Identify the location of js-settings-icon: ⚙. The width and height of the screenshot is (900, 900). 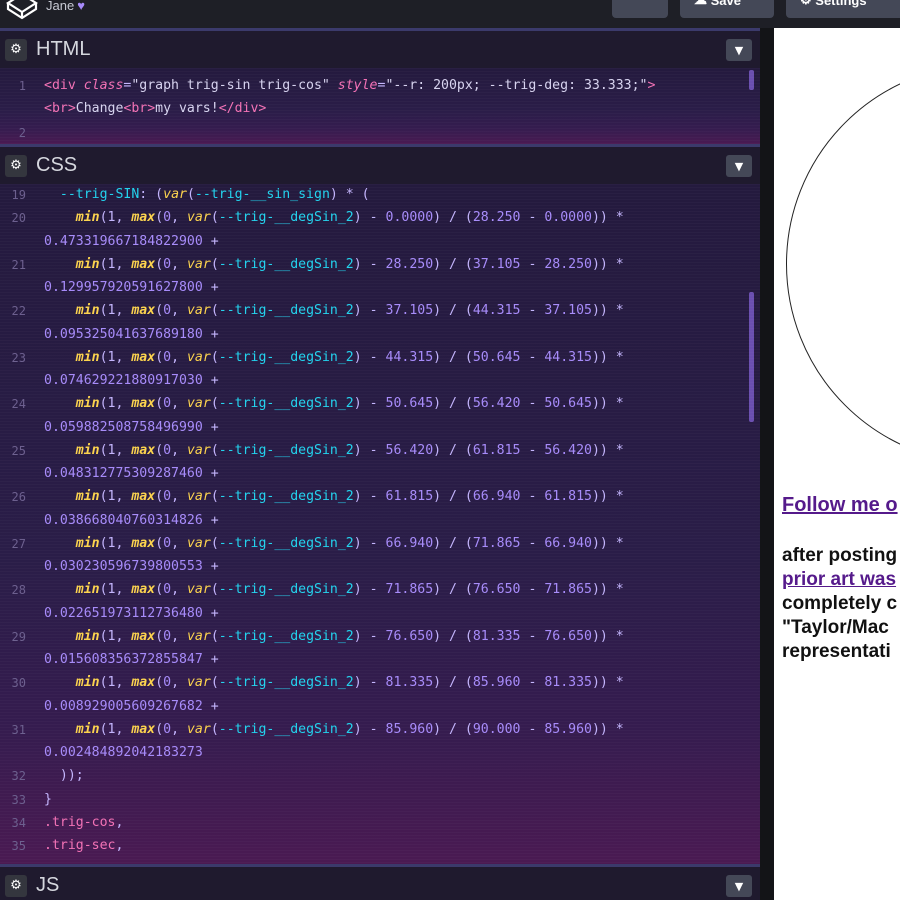
(16, 885).